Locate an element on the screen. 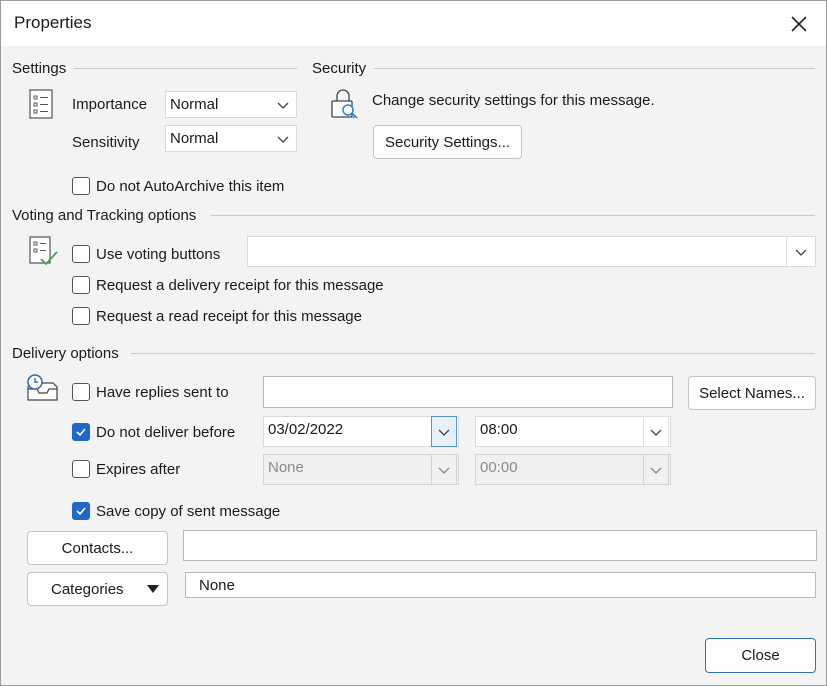 This screenshot has width=827, height=686. close-button: Close is located at coordinates (760, 655).